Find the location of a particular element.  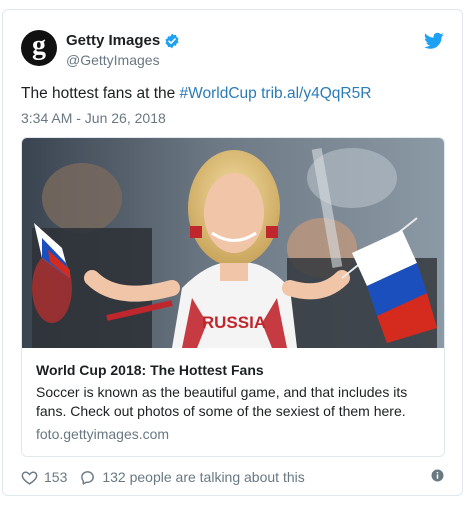

hashtag-link: #WorldCup is located at coordinates (218, 93).